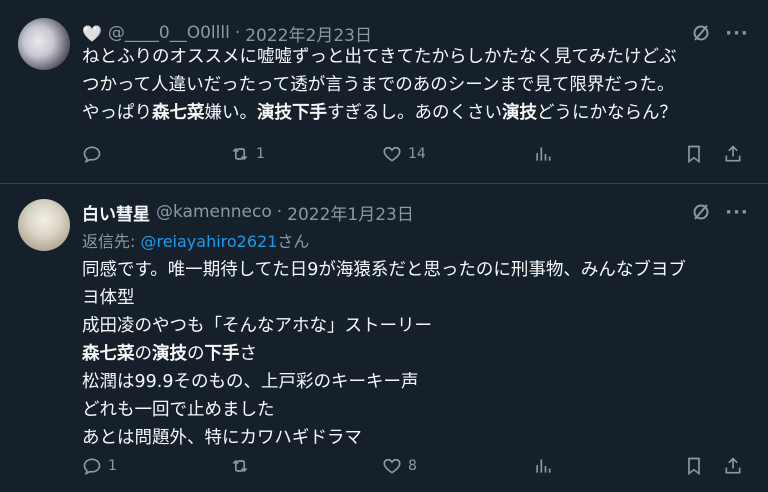 This screenshot has width=768, height=492. What do you see at coordinates (417, 154) in the screenshot?
I see `like-count: 14` at bounding box center [417, 154].